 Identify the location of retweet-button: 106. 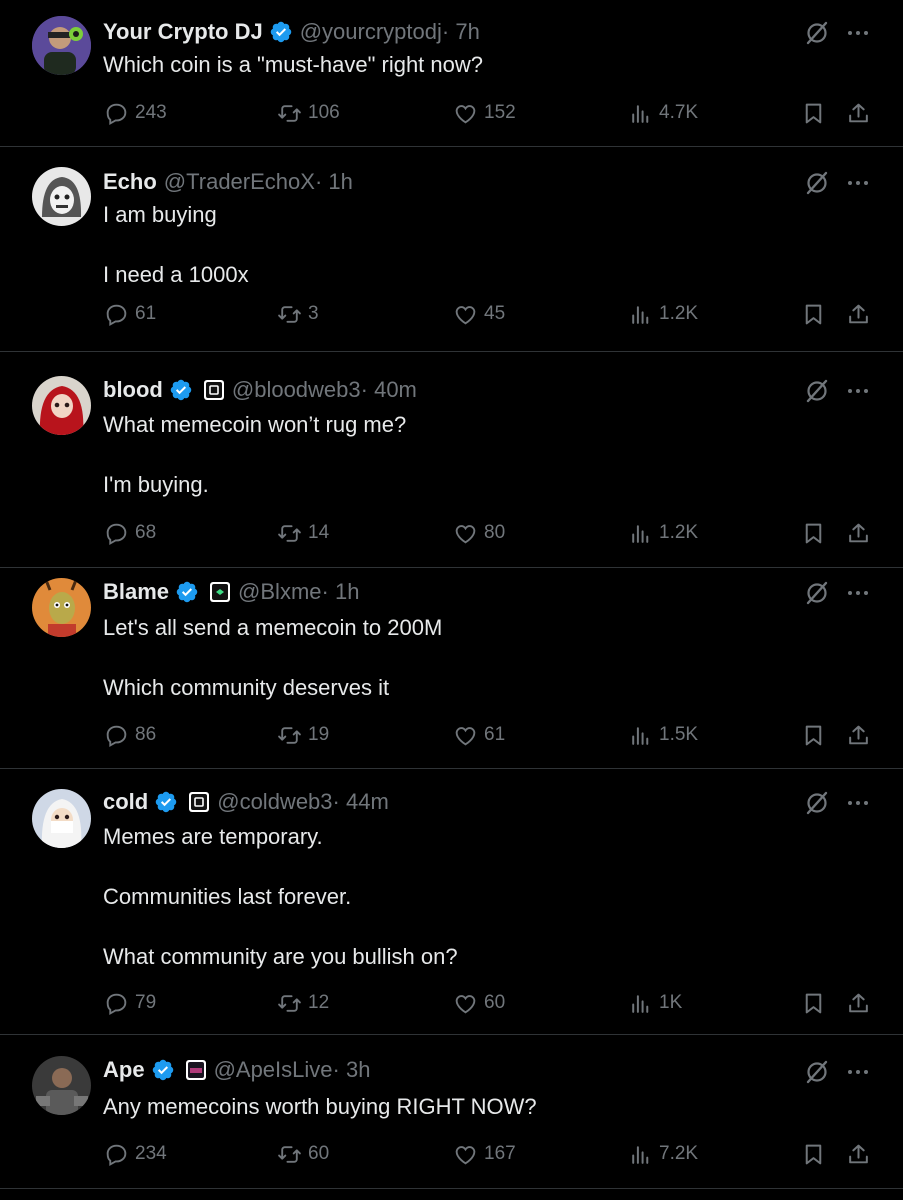
(308, 113).